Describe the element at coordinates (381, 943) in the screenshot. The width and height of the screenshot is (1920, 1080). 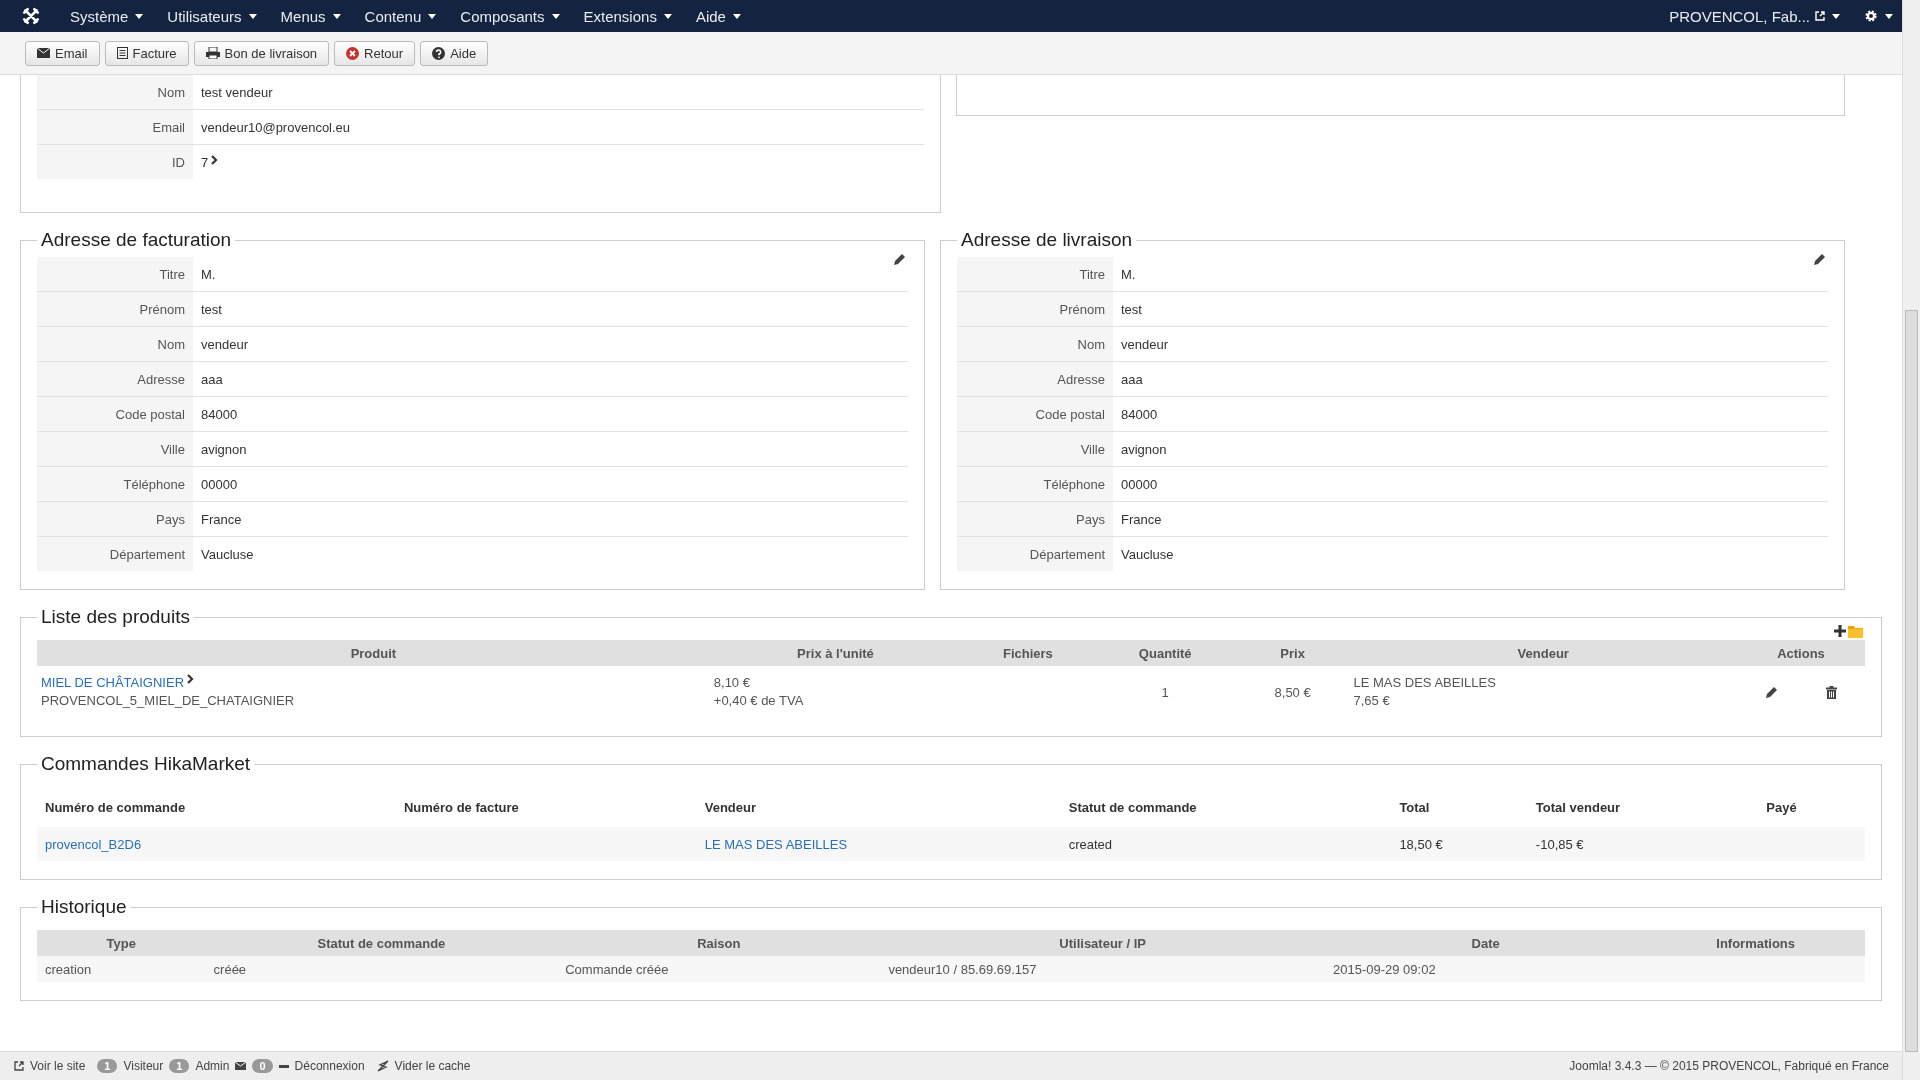
I see `column-header: Statut de commande` at that location.